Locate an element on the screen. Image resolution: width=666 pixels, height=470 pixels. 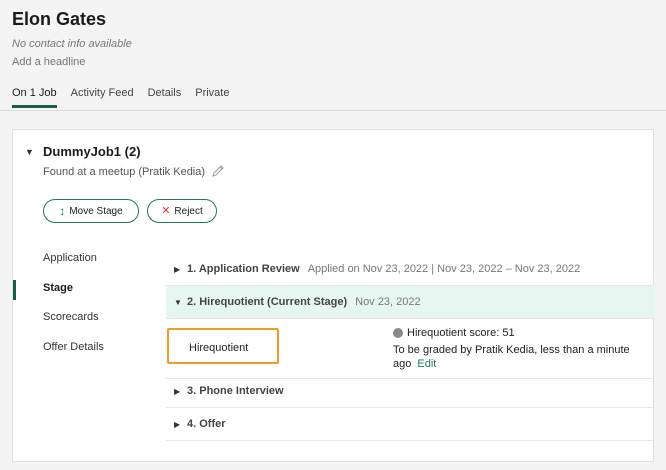
tab-details: Details is located at coordinates (165, 97).